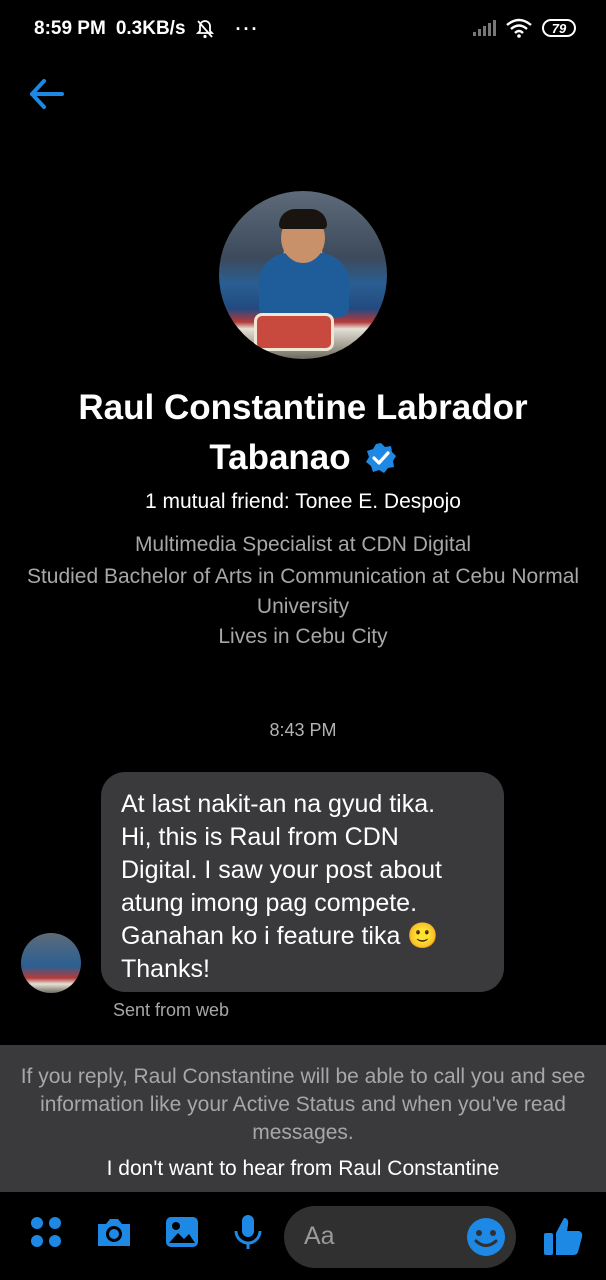  Describe the element at coordinates (303, 275) in the screenshot. I see `profile-avatar` at that location.